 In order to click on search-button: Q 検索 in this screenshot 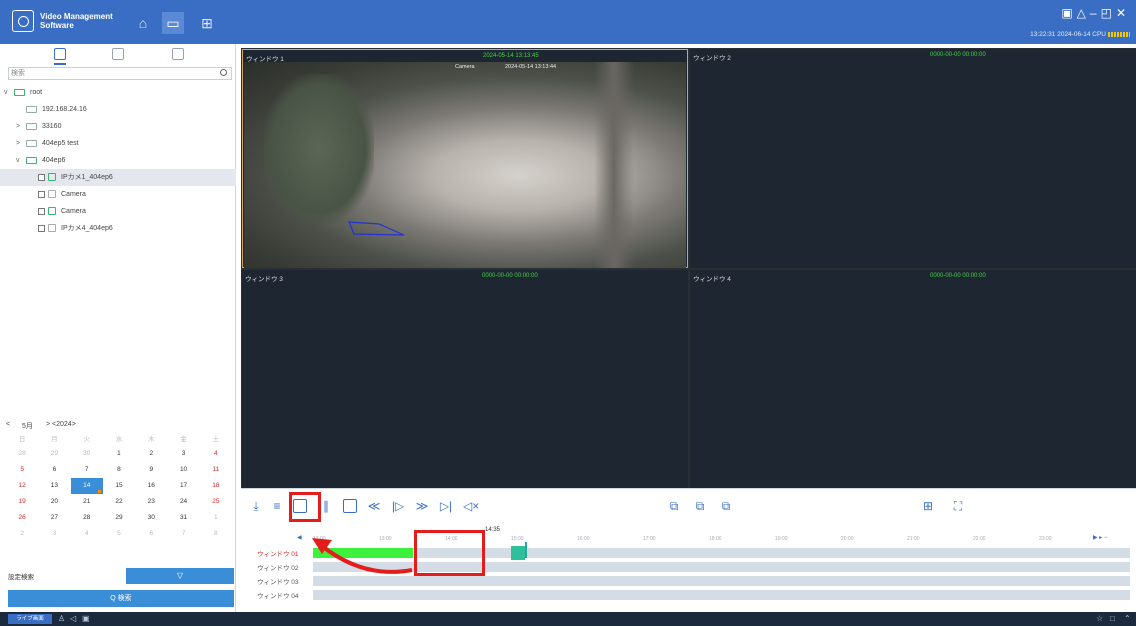, I will do `click(121, 598)`.